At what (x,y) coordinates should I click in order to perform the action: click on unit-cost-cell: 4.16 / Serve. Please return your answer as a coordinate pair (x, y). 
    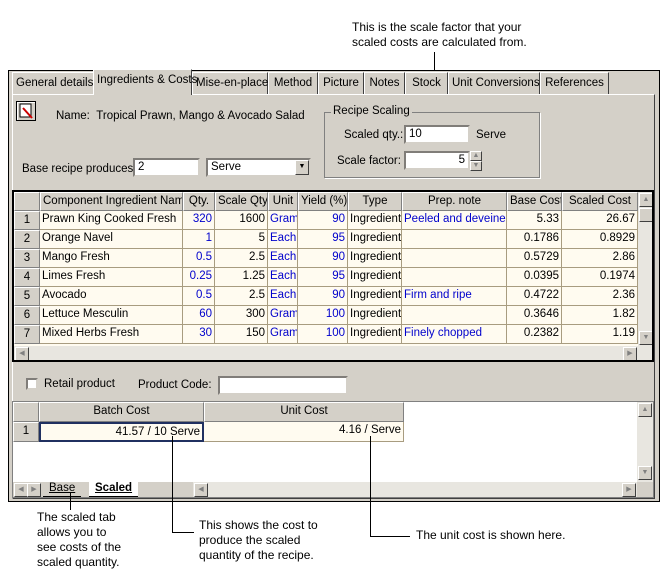
    Looking at the image, I should click on (304, 432).